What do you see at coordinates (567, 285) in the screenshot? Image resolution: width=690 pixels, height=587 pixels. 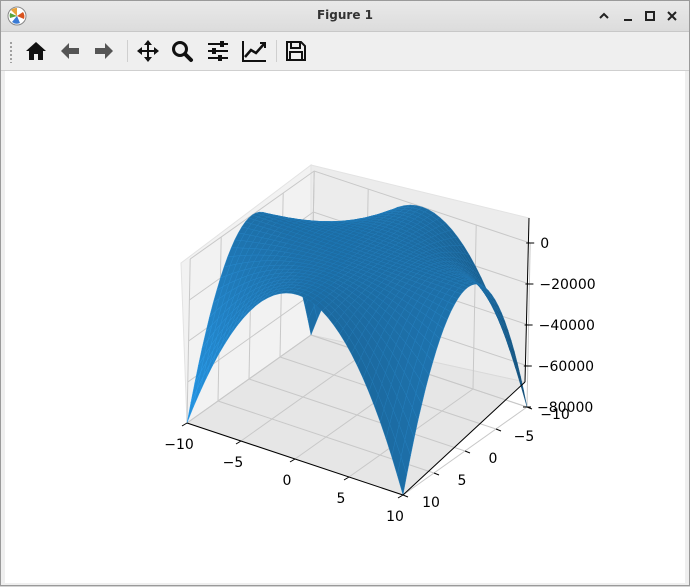 I see `z-tick-label: −20000` at bounding box center [567, 285].